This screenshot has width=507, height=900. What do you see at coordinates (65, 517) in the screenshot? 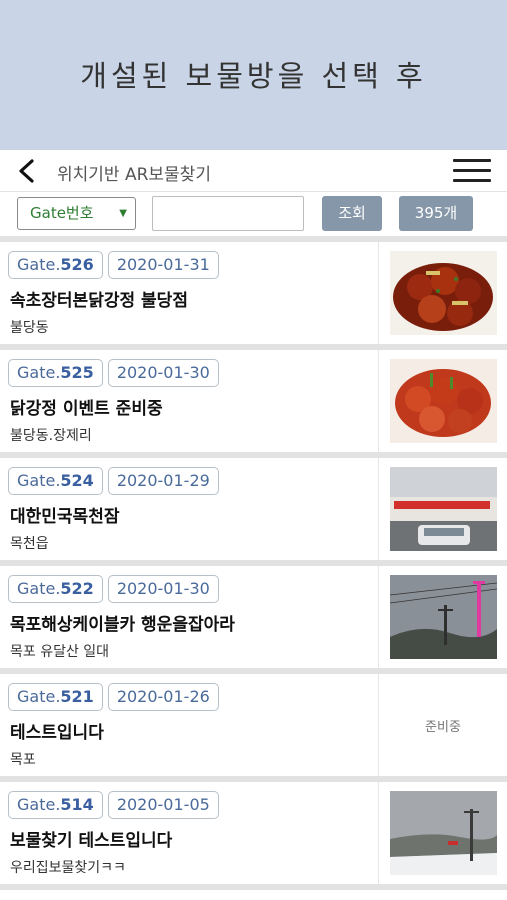
I see `item-title: 대한민국목천잠` at bounding box center [65, 517].